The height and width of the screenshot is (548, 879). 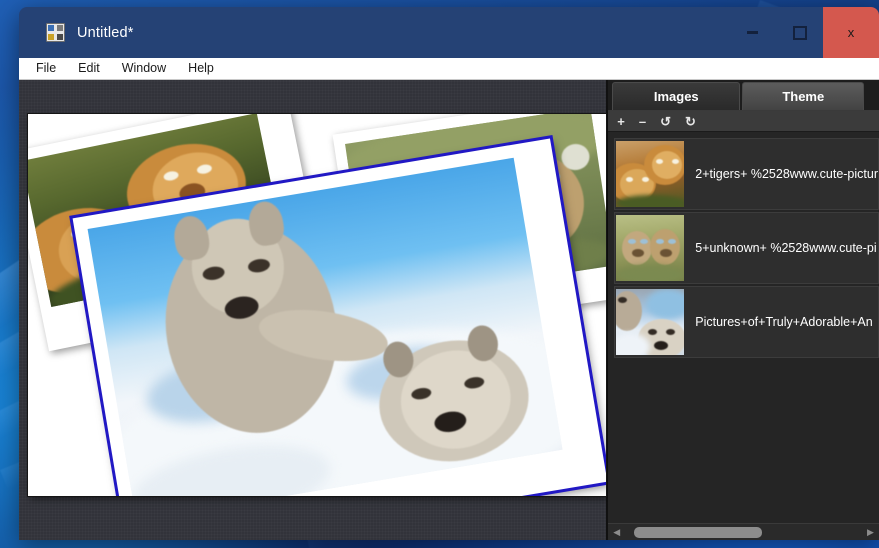 What do you see at coordinates (870, 532) in the screenshot?
I see `scroll-right-arrow-icon: ▶` at bounding box center [870, 532].